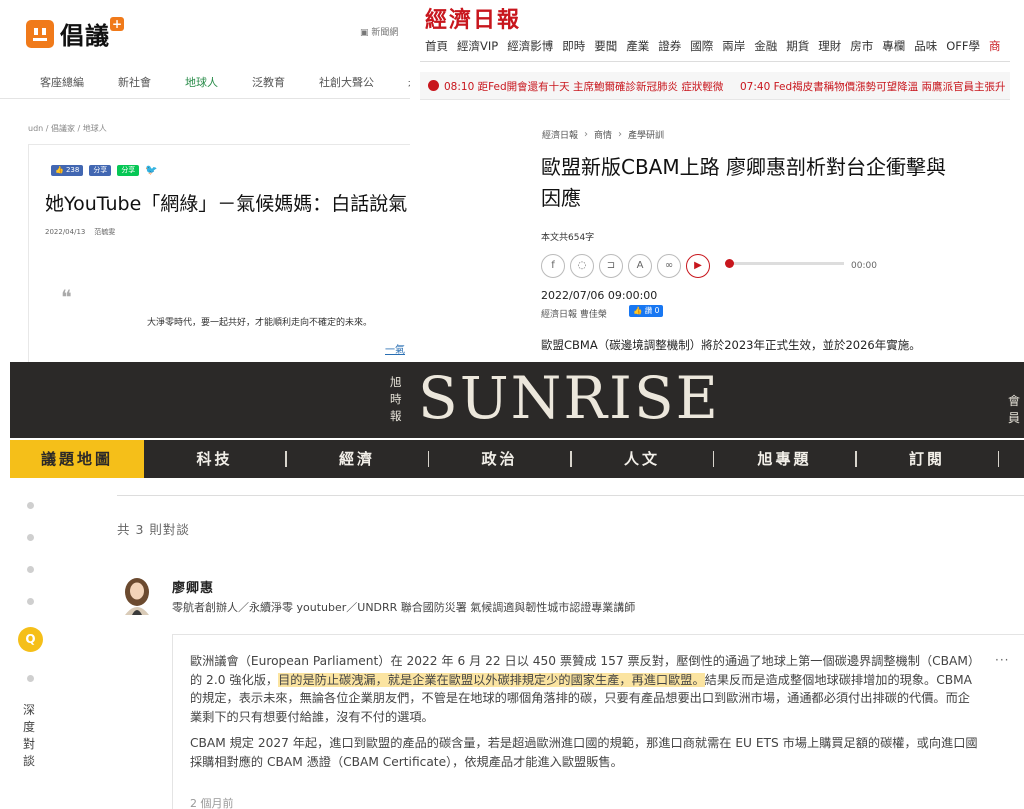 Image resolution: width=1024 pixels, height=809 pixels. I want to click on facebook-share-button: 分享, so click(100, 170).